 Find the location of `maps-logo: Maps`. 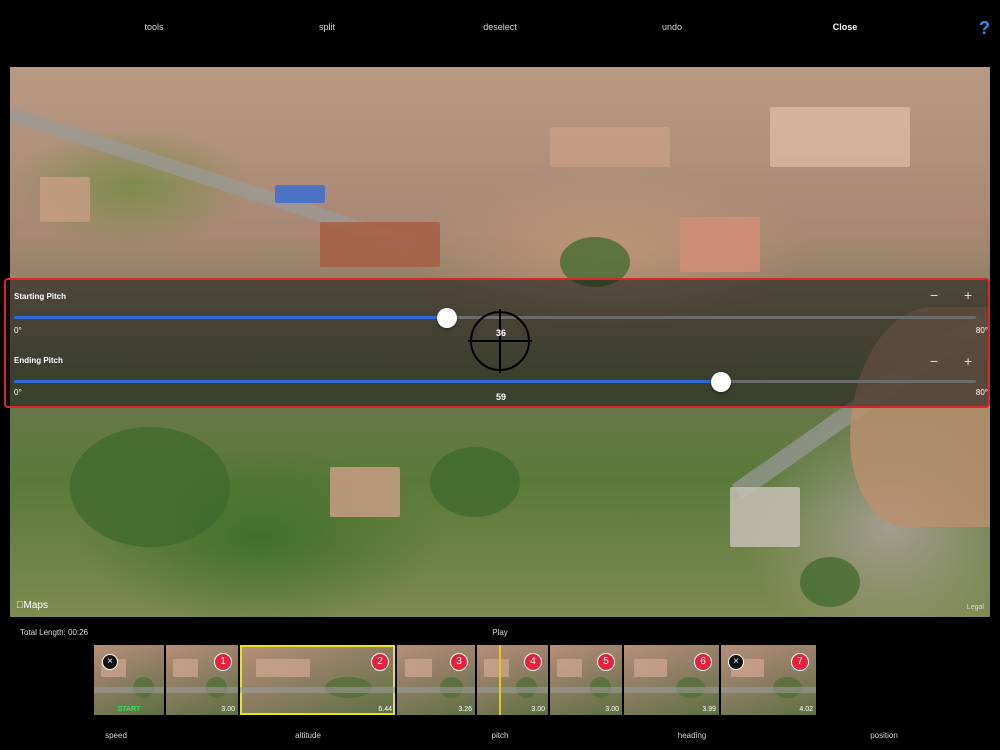

maps-logo: Maps is located at coordinates (32, 605).